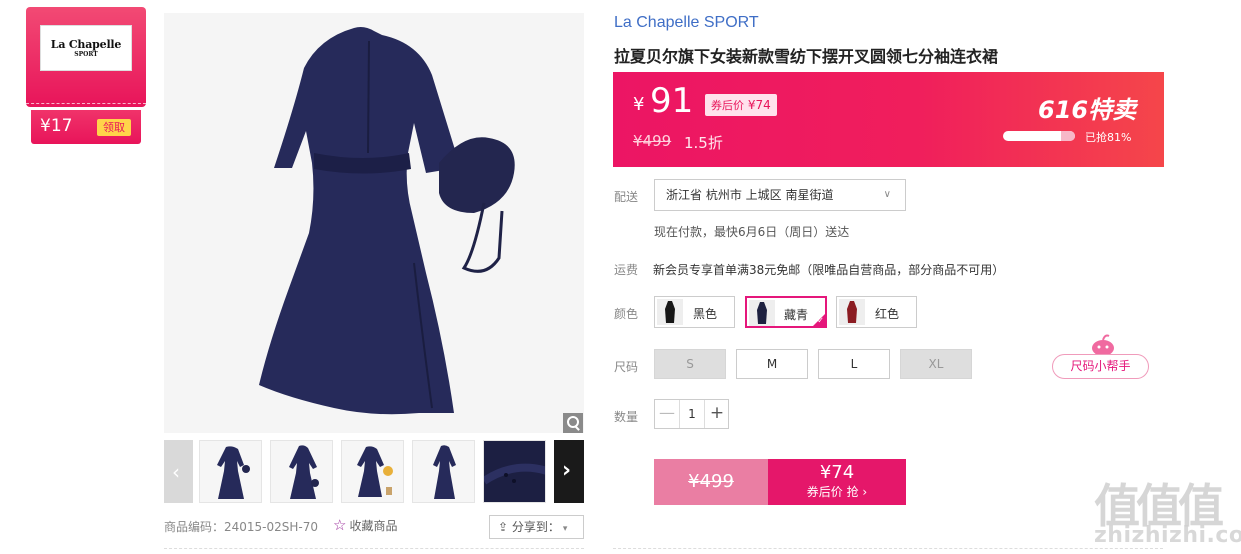 The width and height of the screenshot is (1241, 554). I want to click on currency-symbol: ¥, so click(639, 104).